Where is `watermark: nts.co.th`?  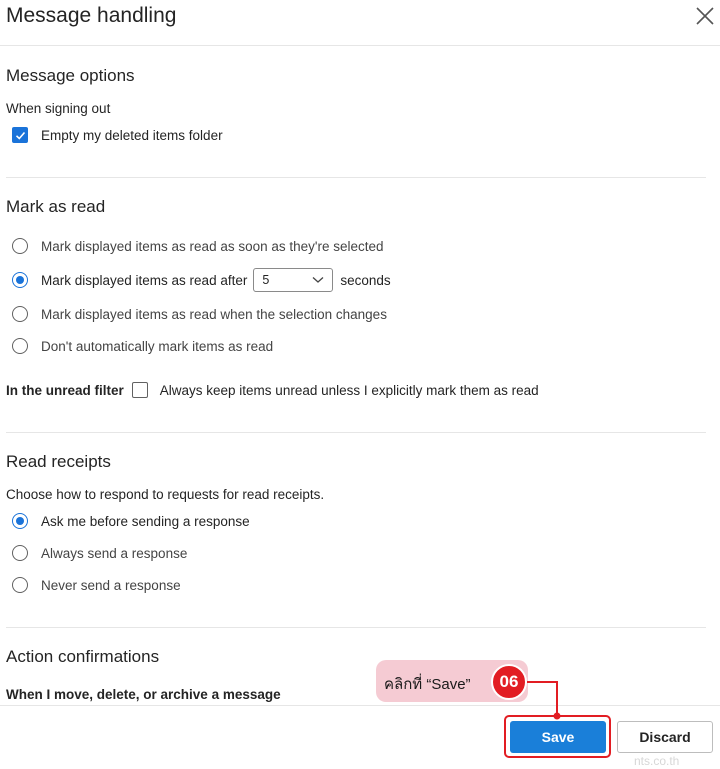 watermark: nts.co.th is located at coordinates (657, 761).